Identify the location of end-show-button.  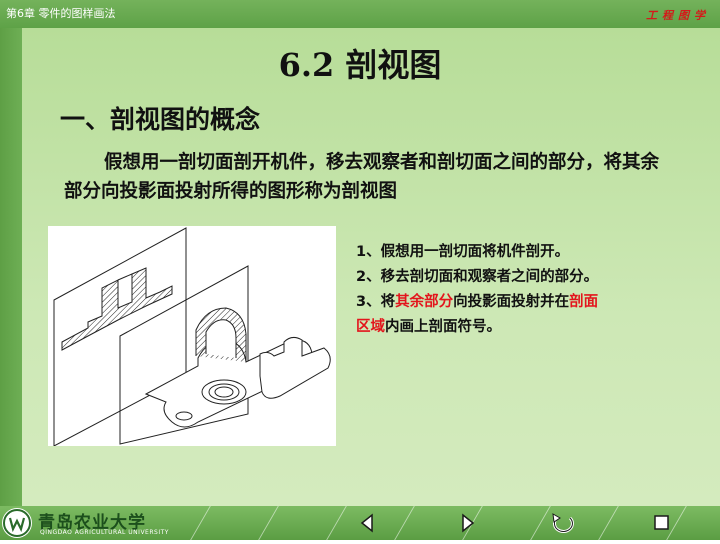
(662, 523).